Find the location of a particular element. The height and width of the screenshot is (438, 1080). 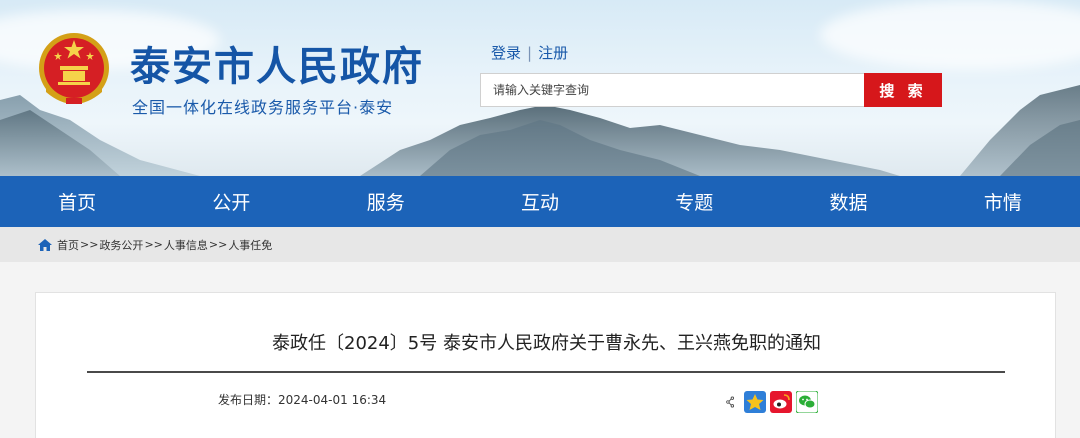

share-icon is located at coordinates (733, 402).